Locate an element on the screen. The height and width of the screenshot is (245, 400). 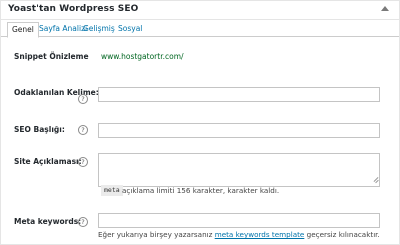
metabox-header: Yoast'tan Wordpress SEO is located at coordinates (200, 10).